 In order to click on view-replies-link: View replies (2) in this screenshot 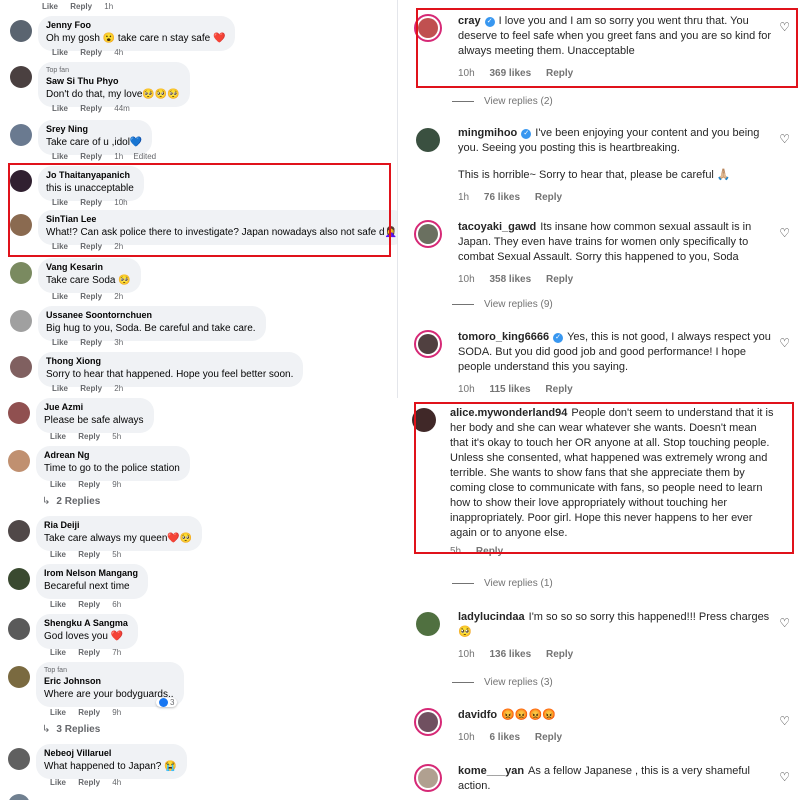, I will do `click(502, 101)`.